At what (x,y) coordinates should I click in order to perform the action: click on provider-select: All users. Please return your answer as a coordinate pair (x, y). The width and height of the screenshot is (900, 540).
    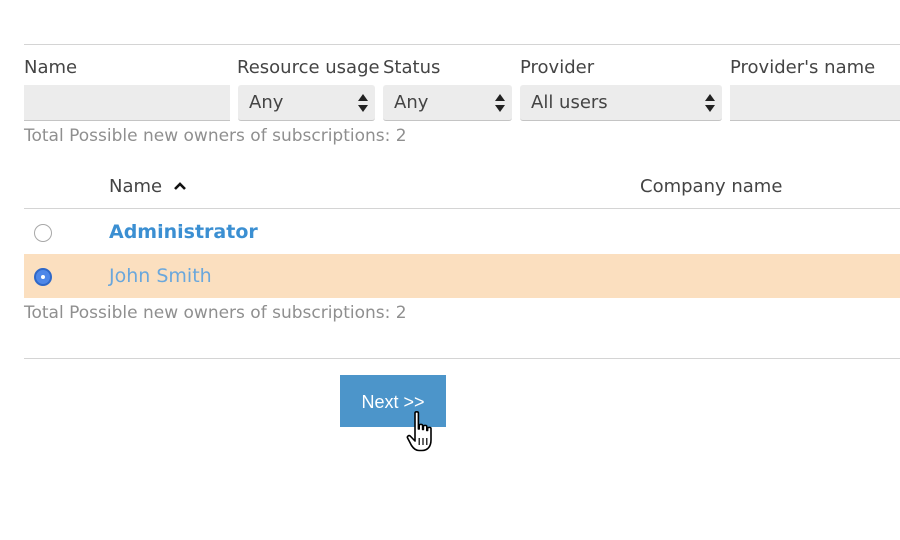
    Looking at the image, I should click on (621, 103).